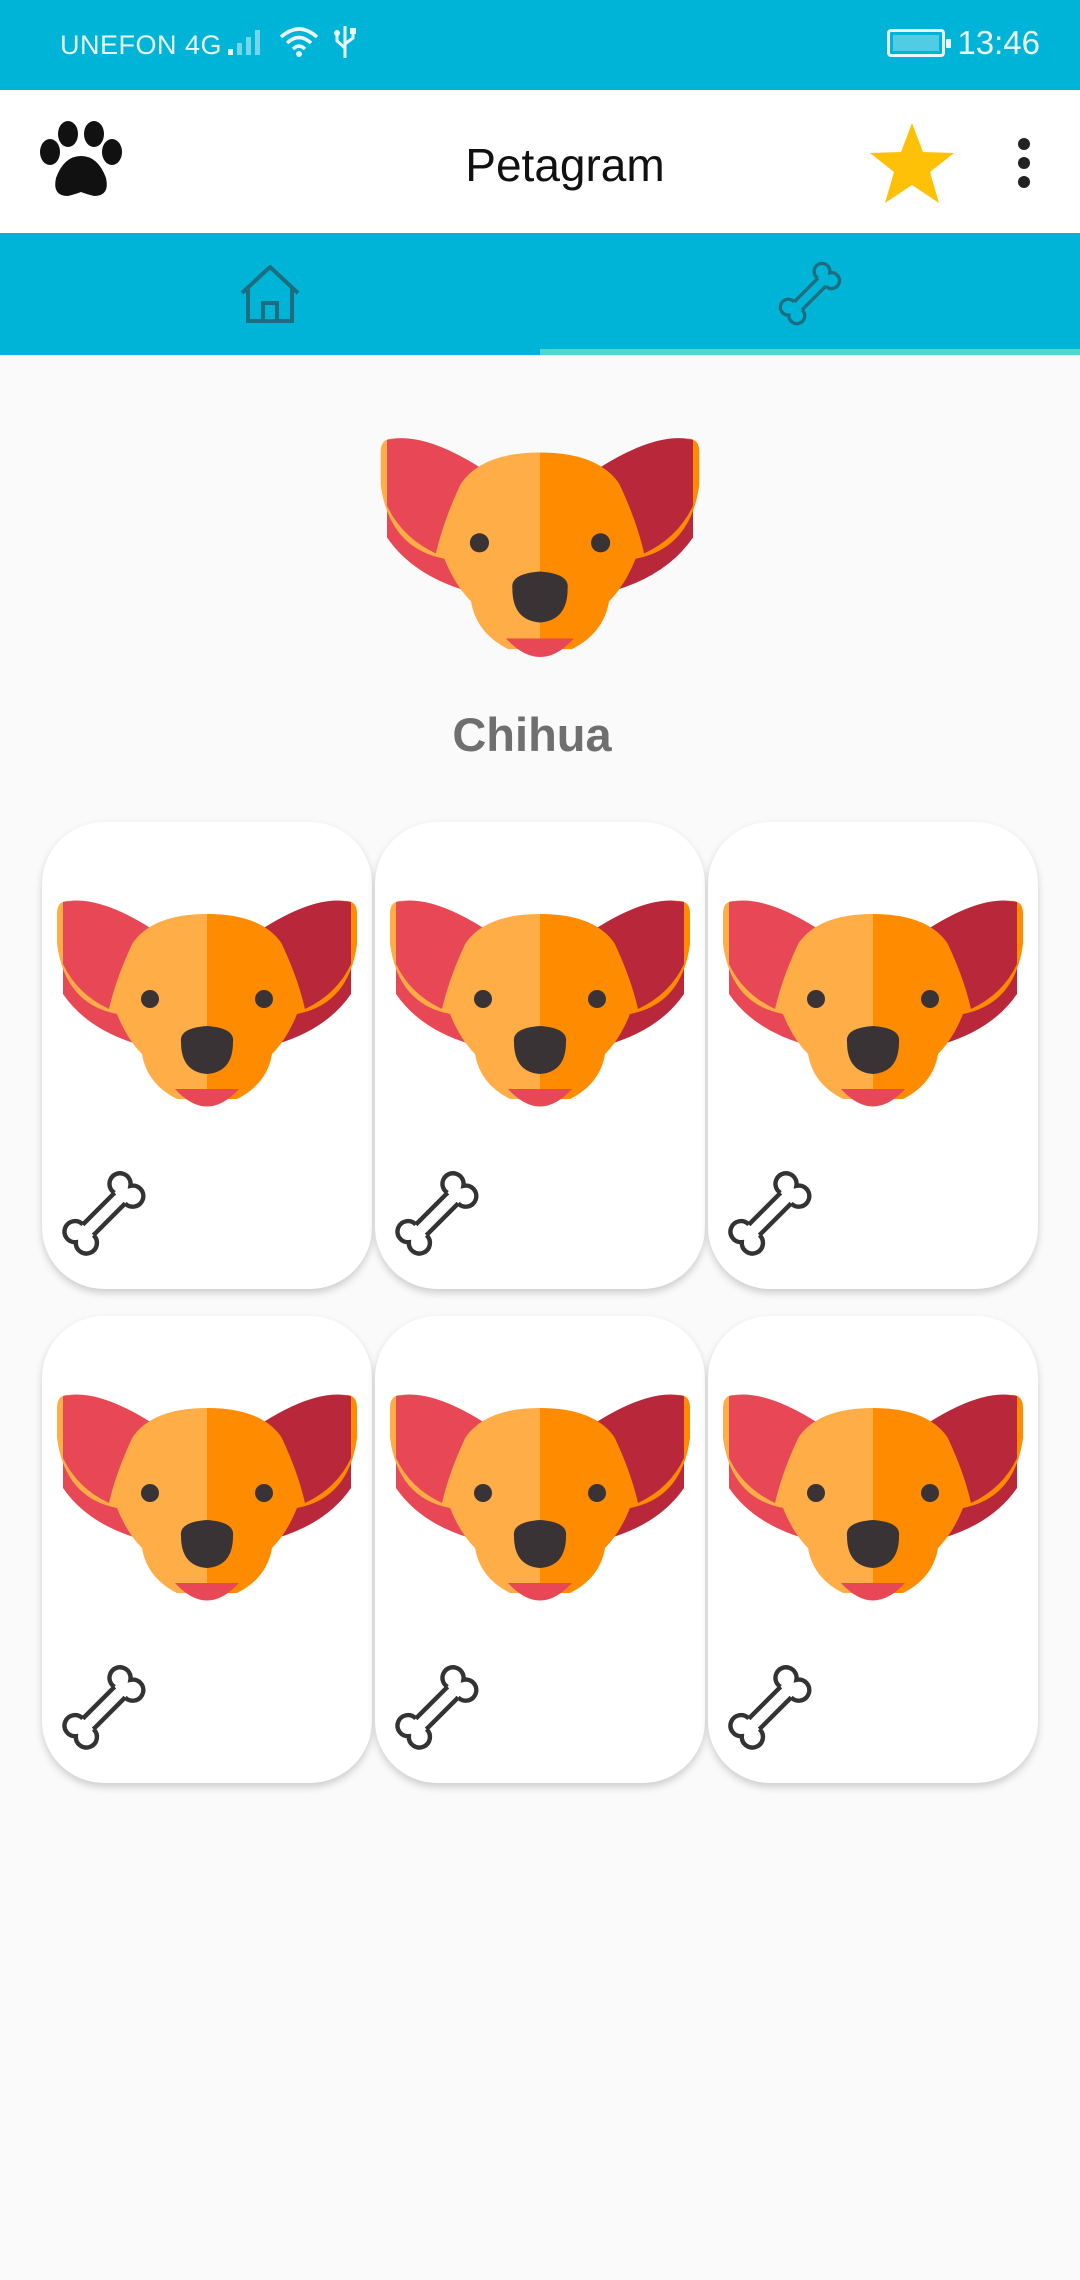  I want to click on tab-bone, so click(810, 294).